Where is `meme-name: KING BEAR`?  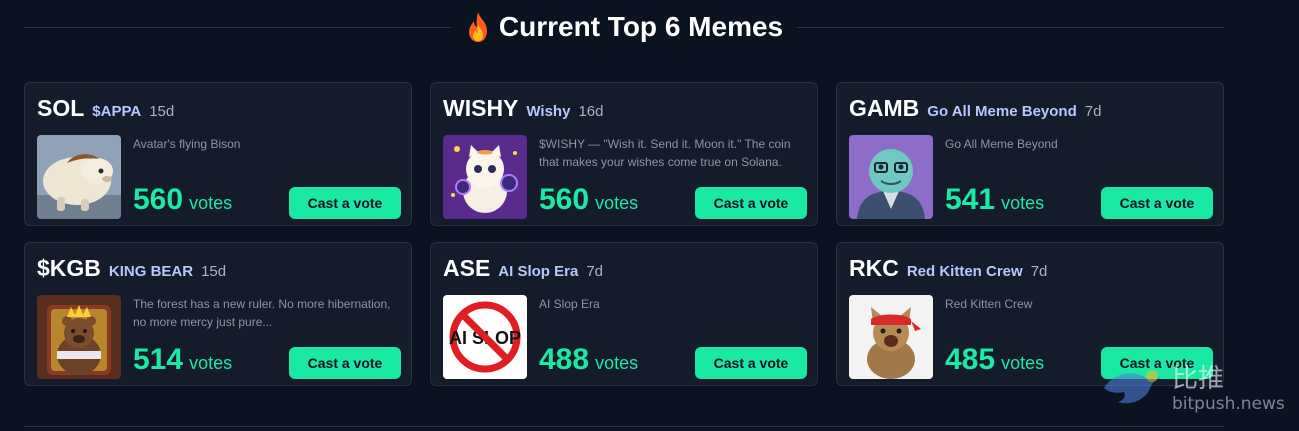 meme-name: KING BEAR is located at coordinates (151, 271).